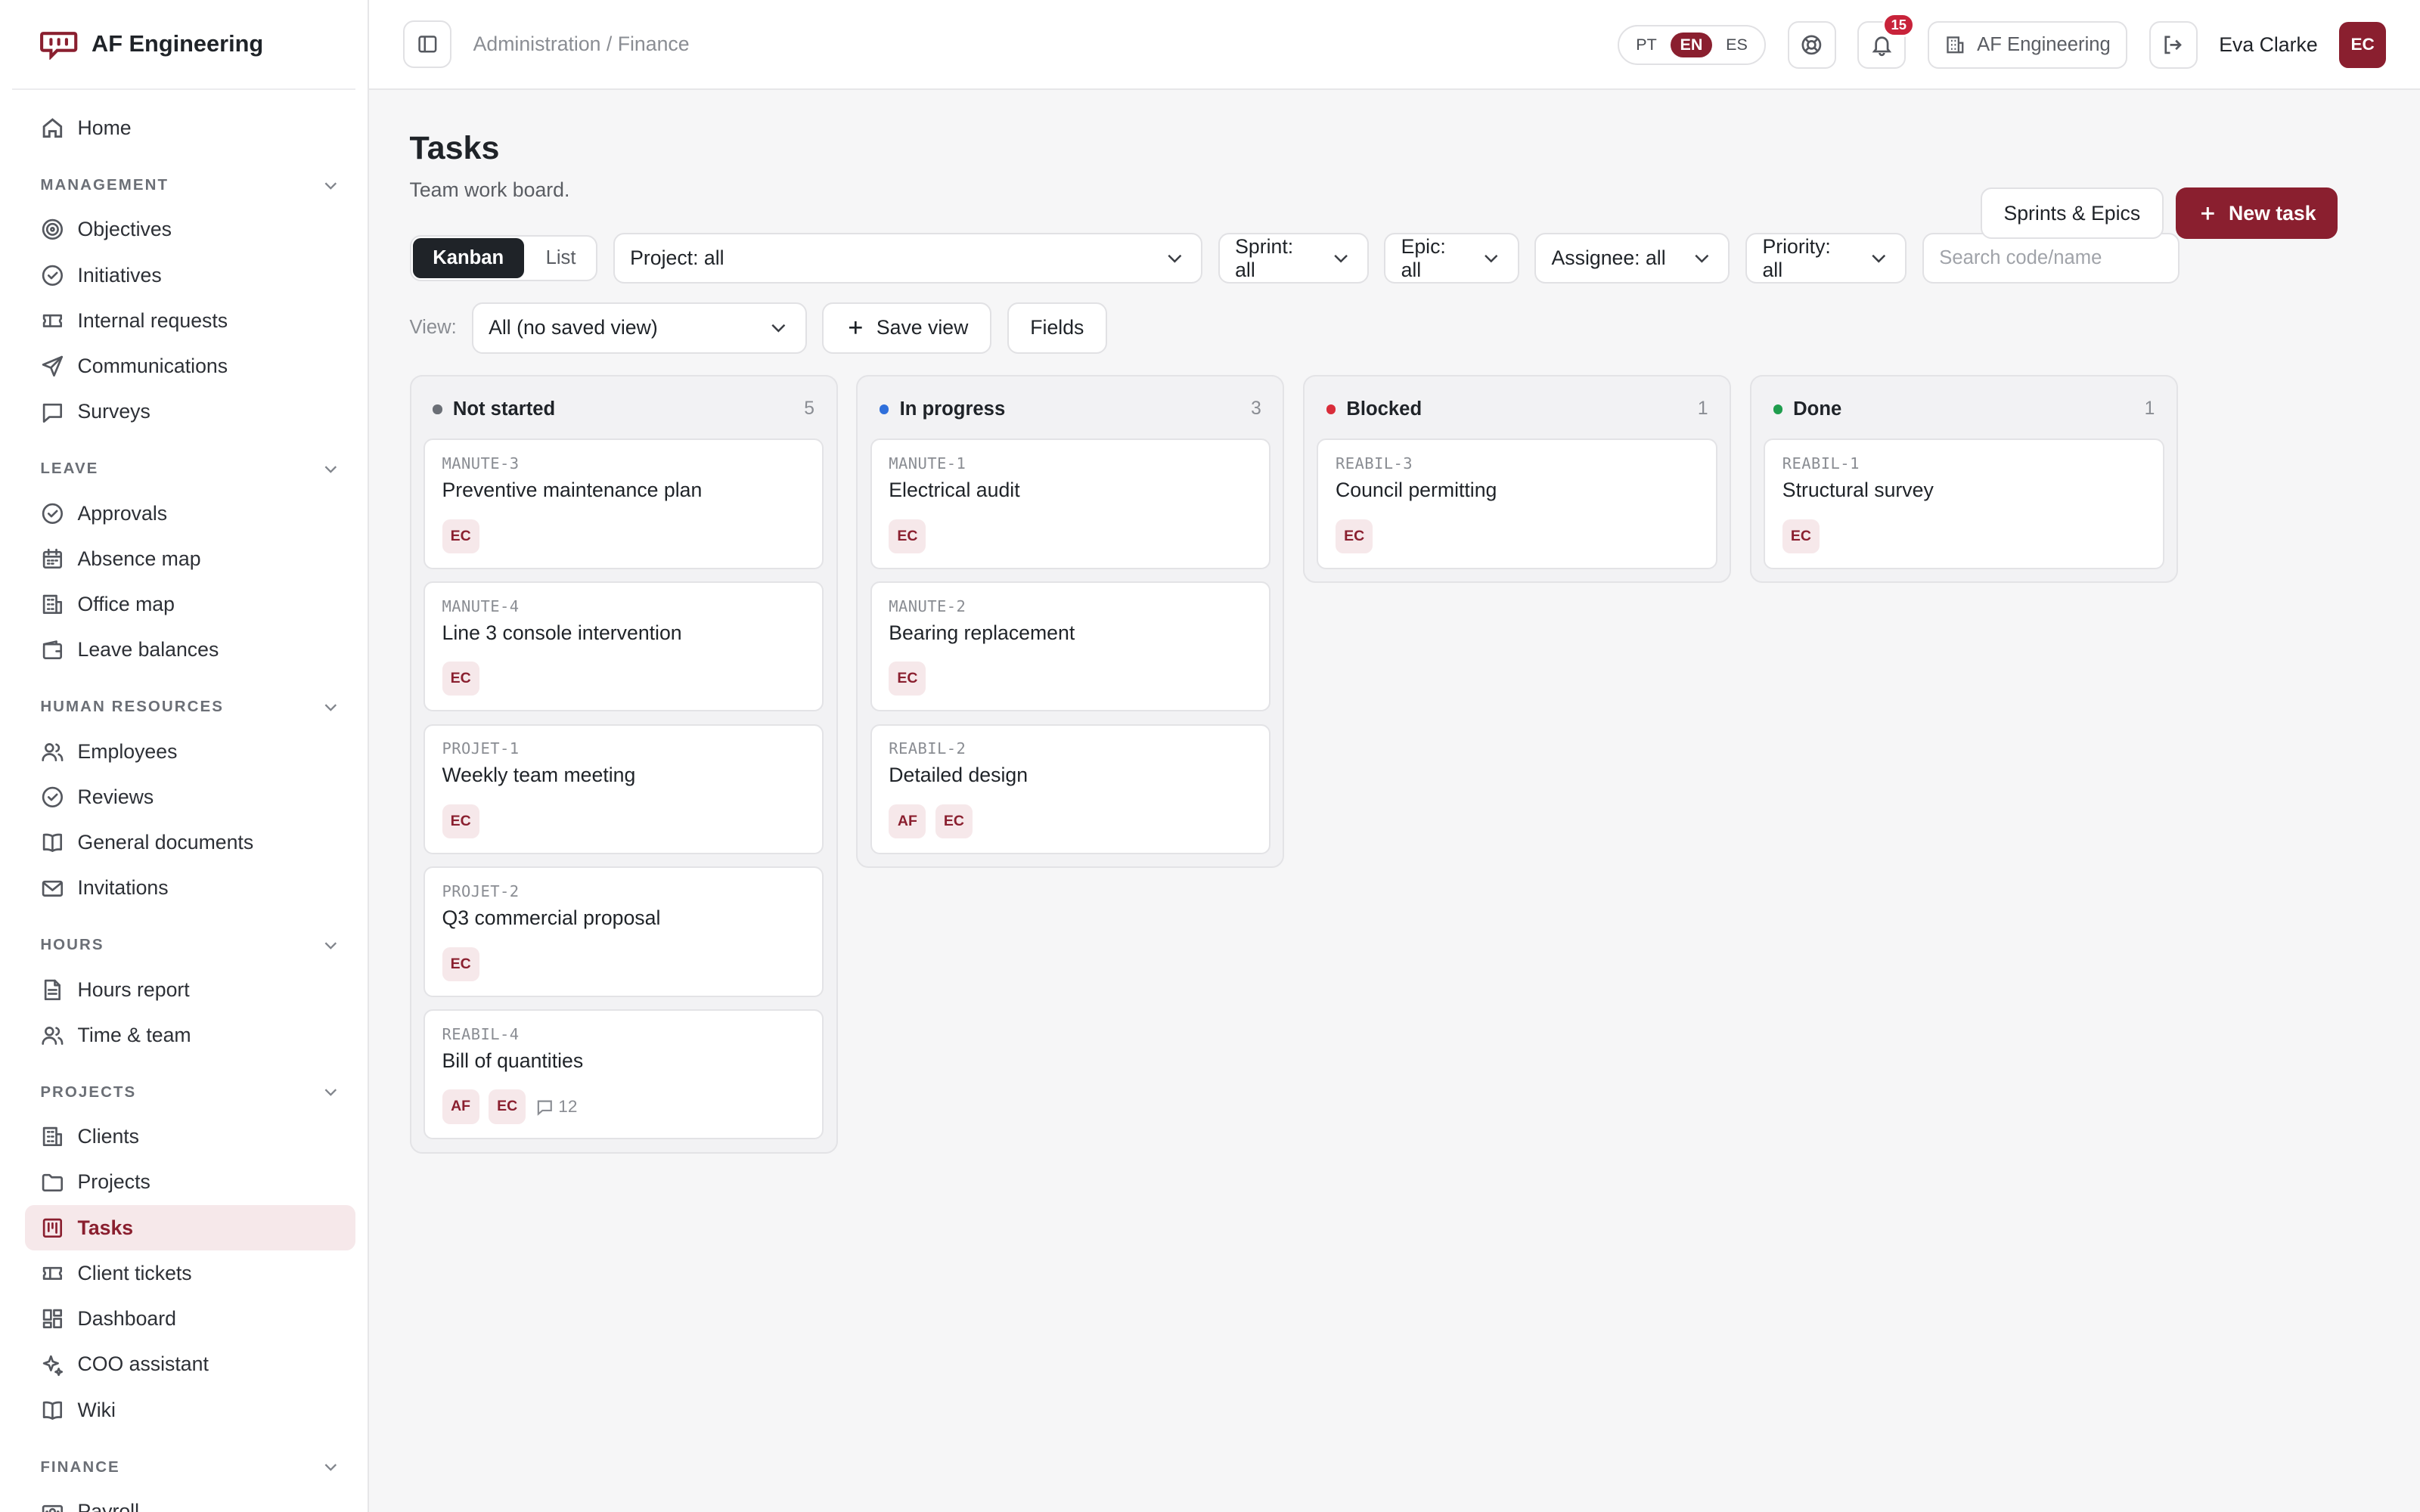  I want to click on task-card: MANUTE-3 Preventive maintenance plan EC, so click(623, 504).